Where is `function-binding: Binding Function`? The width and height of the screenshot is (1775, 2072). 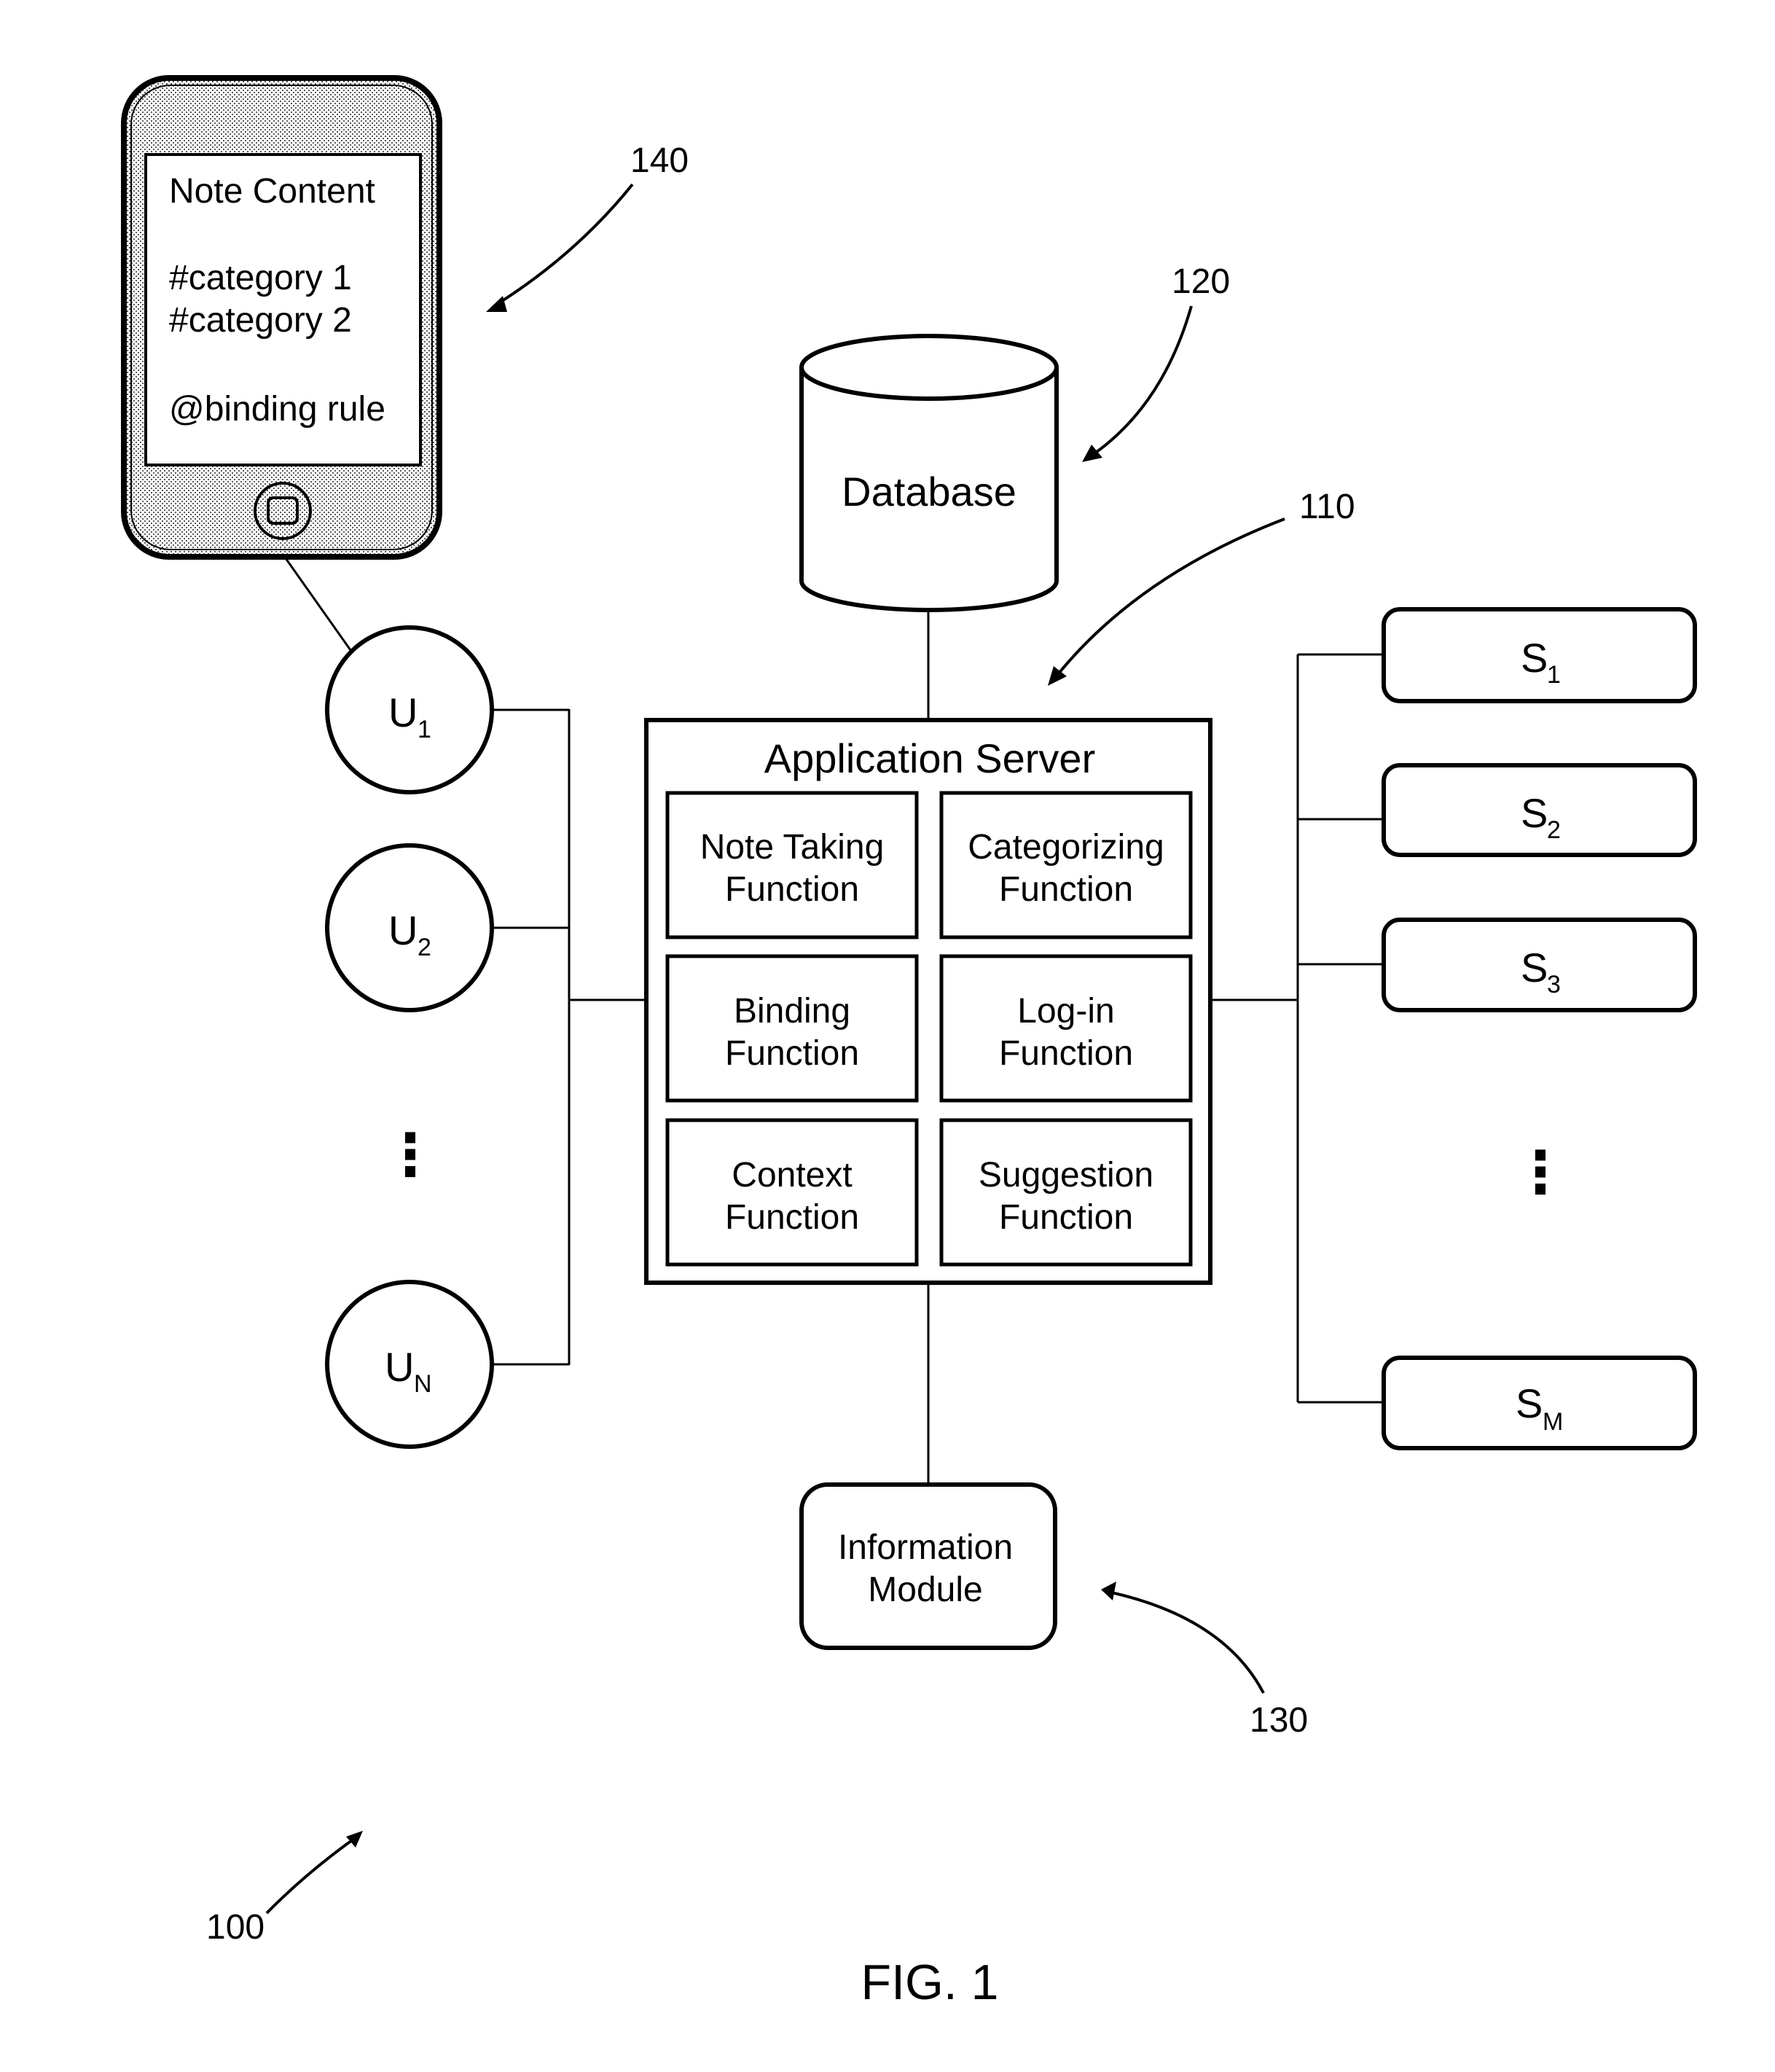
function-binding: Binding Function is located at coordinates (792, 1028).